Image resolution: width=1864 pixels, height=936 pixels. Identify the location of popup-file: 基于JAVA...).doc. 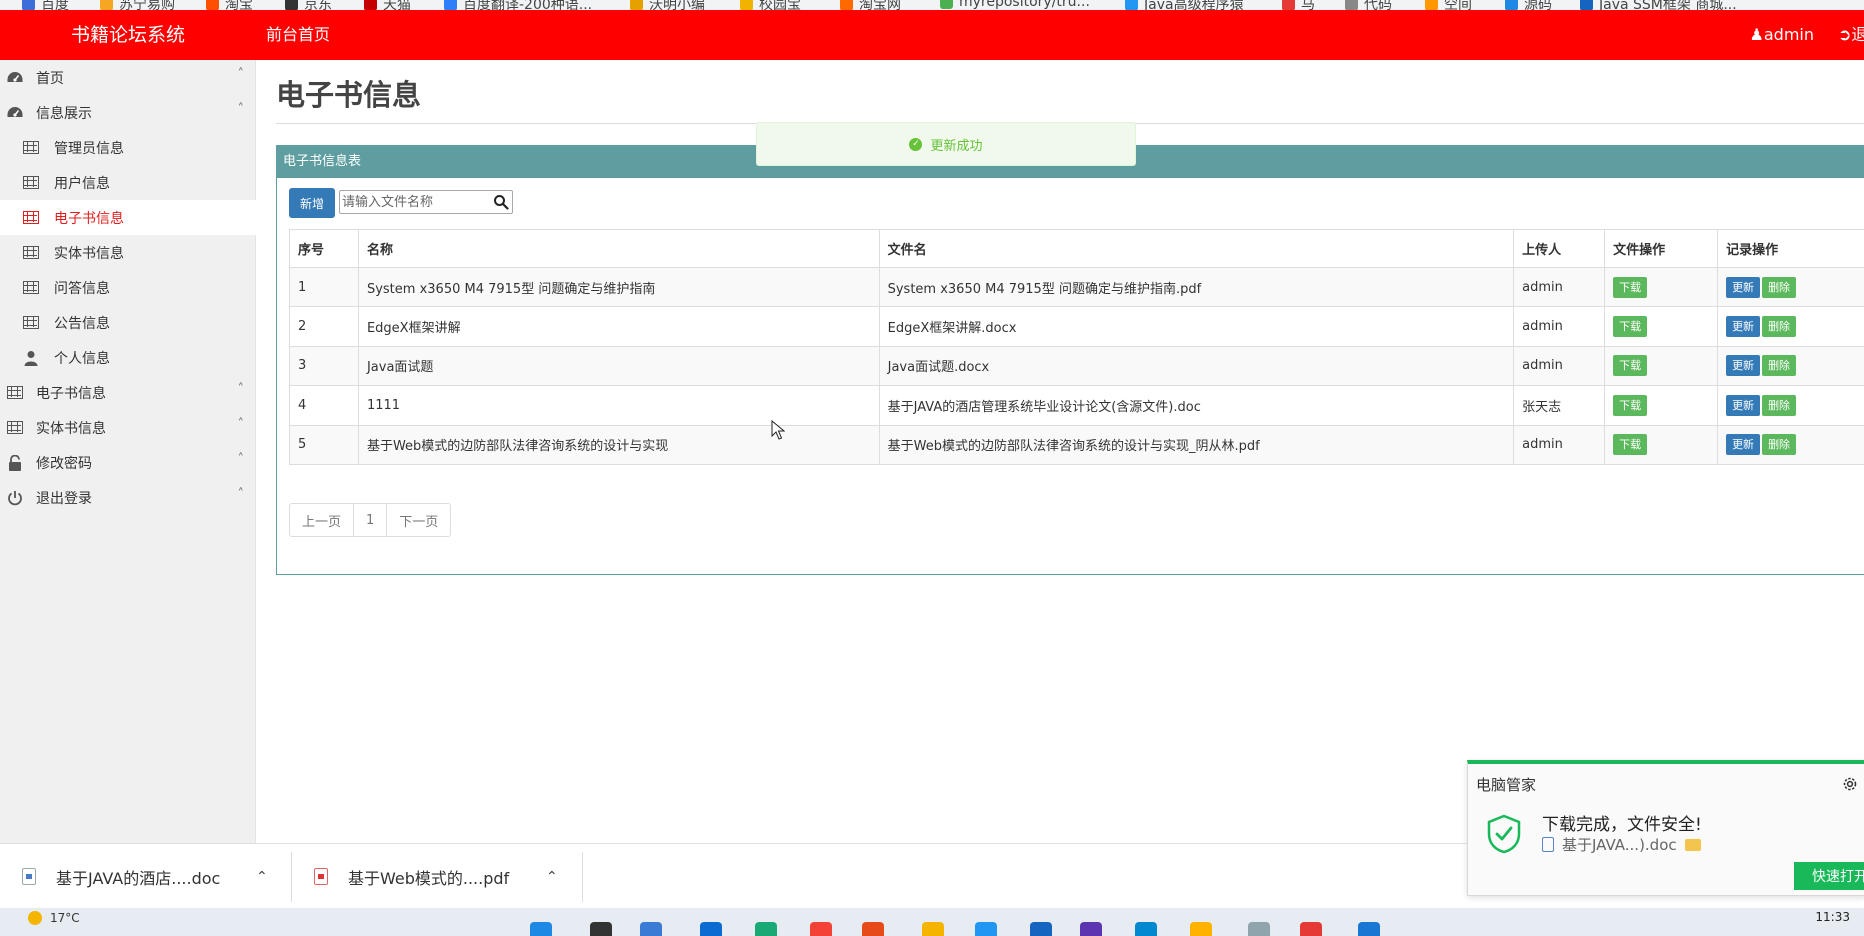
(1621, 844).